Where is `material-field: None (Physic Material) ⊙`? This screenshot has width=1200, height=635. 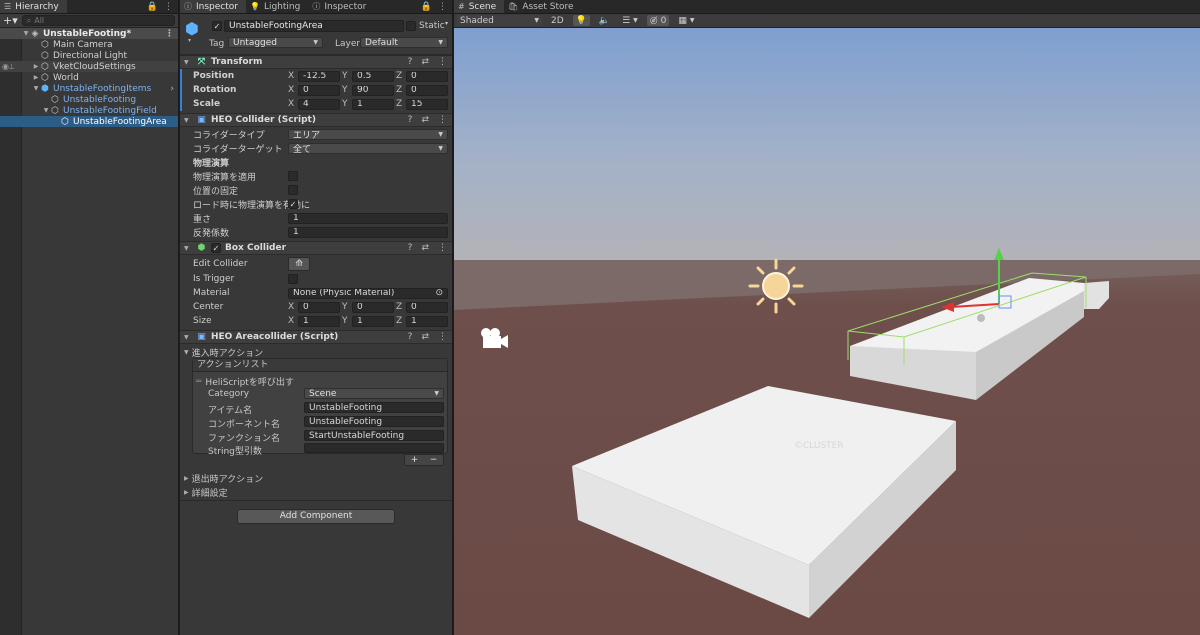
material-field: None (Physic Material) ⊙ is located at coordinates (368, 293).